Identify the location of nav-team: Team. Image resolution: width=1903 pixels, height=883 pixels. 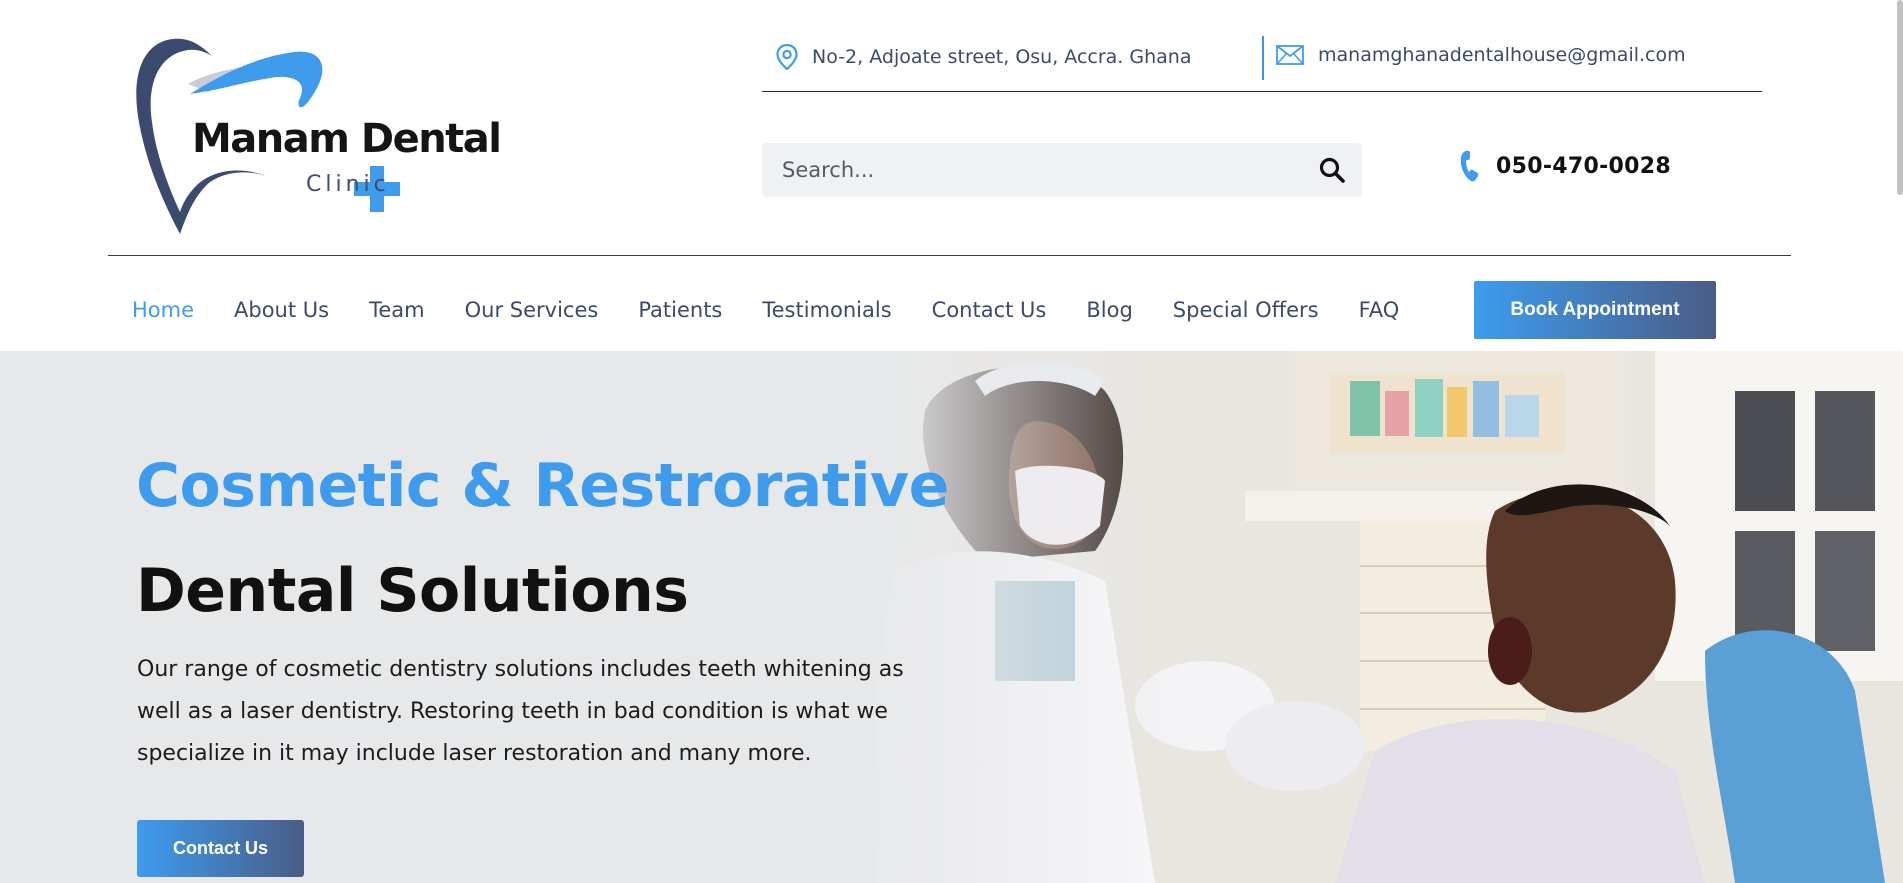
(397, 310).